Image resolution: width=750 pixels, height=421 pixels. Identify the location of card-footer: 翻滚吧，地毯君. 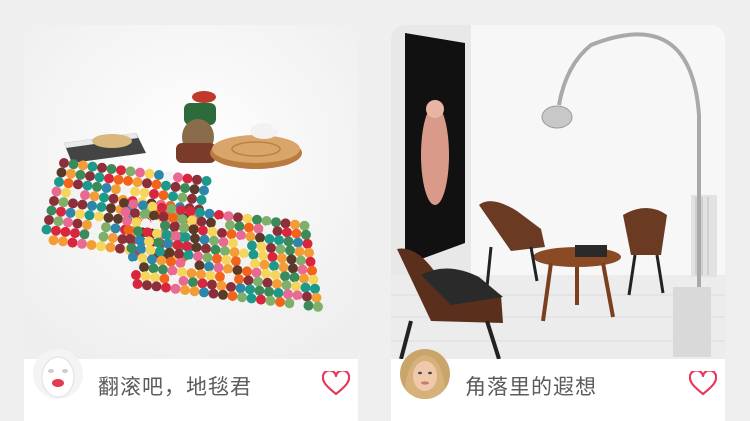
(191, 385).